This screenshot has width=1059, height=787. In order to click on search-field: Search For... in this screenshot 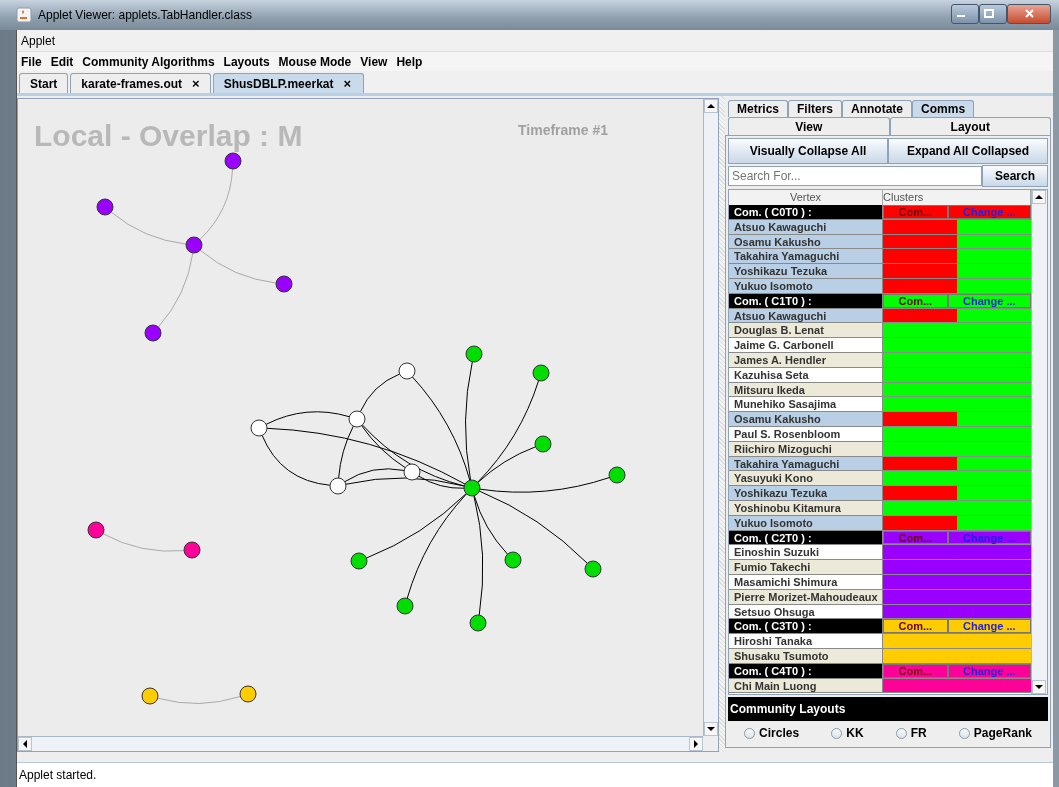, I will do `click(855, 176)`.